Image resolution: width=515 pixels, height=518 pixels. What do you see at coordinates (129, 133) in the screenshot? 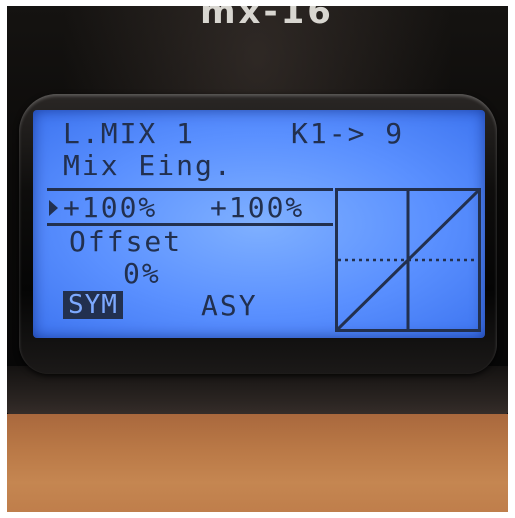
I see `screen-title: L.MIX 1` at bounding box center [129, 133].